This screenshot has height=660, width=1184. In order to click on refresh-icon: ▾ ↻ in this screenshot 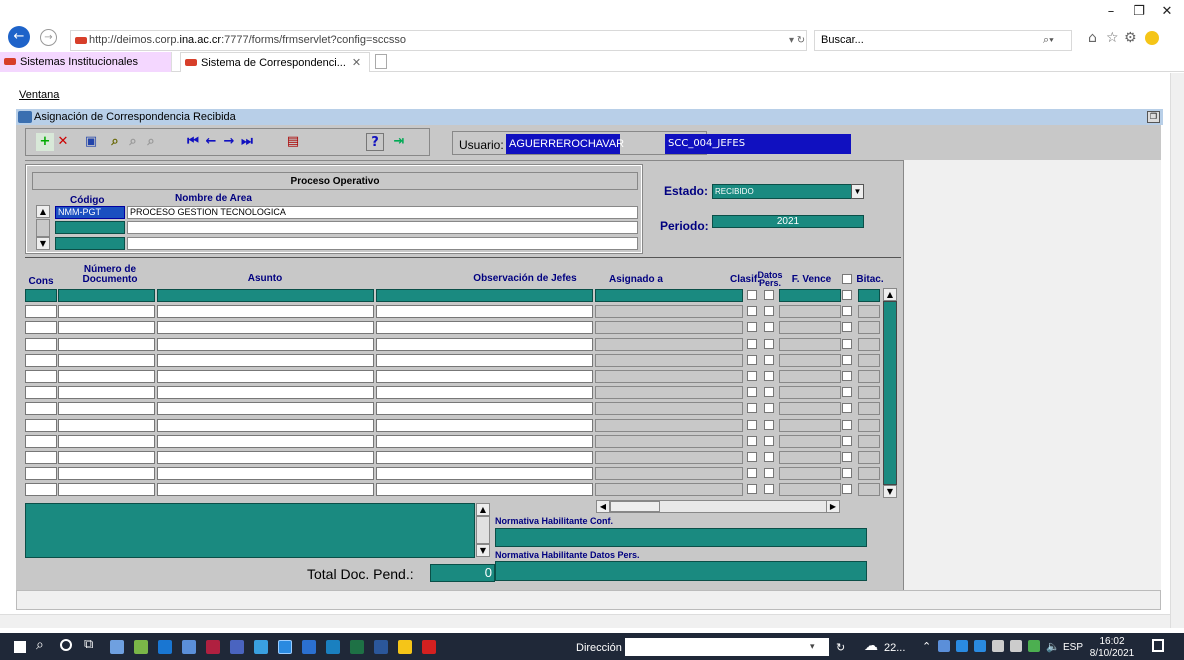, I will do `click(797, 40)`.